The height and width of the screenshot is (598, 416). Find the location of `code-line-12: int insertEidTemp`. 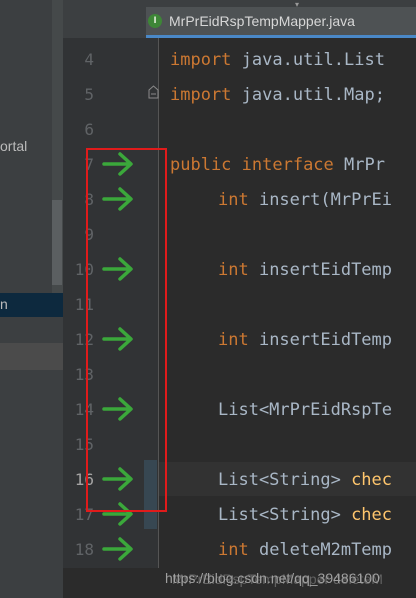

code-line-12: int insertEidTemp is located at coordinates (305, 340).